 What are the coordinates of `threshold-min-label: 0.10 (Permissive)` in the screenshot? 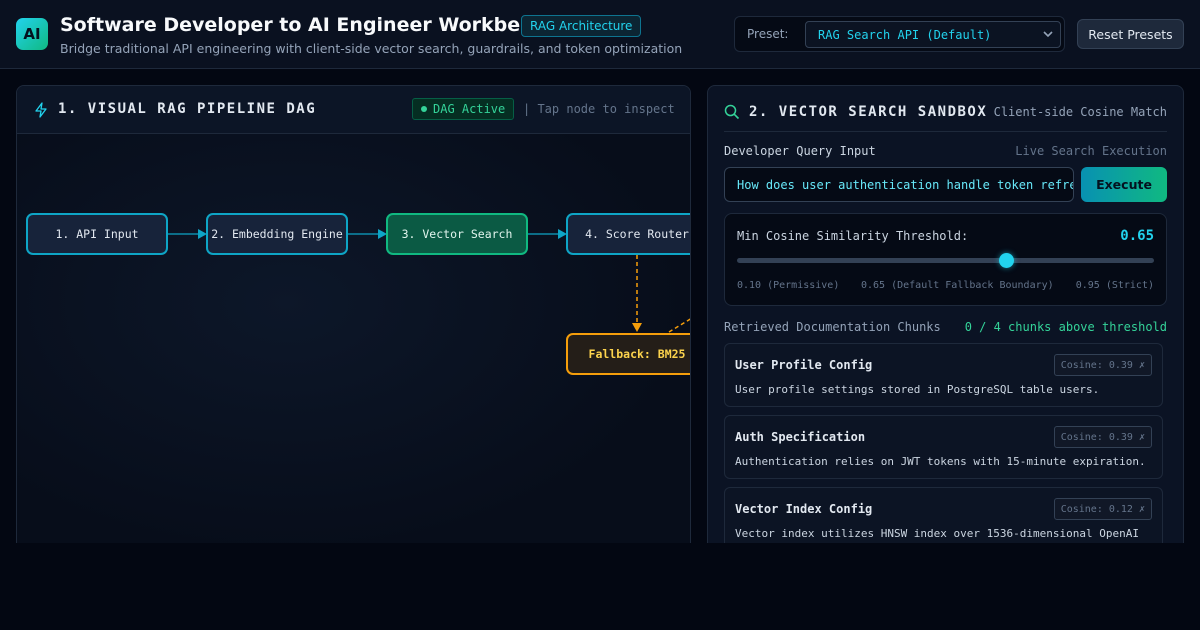 It's located at (788, 285).